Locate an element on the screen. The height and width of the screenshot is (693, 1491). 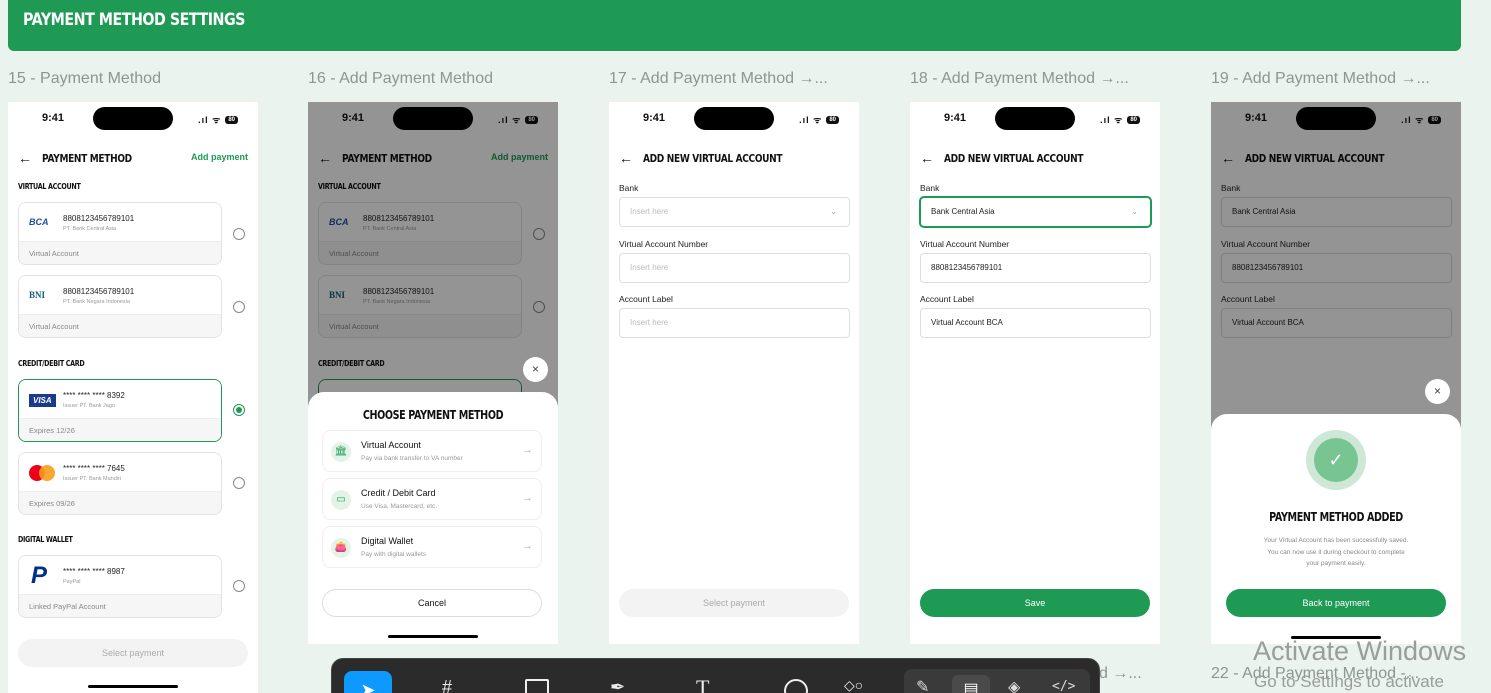
option-name: Credit / Debit Card is located at coordinates (398, 493).